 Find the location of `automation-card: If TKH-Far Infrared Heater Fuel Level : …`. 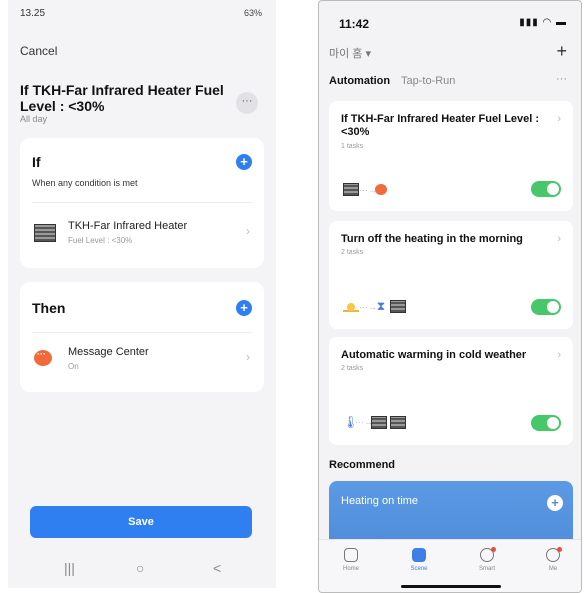

automation-card: If TKH-Far Infrared Heater Fuel Level : … is located at coordinates (451, 156).